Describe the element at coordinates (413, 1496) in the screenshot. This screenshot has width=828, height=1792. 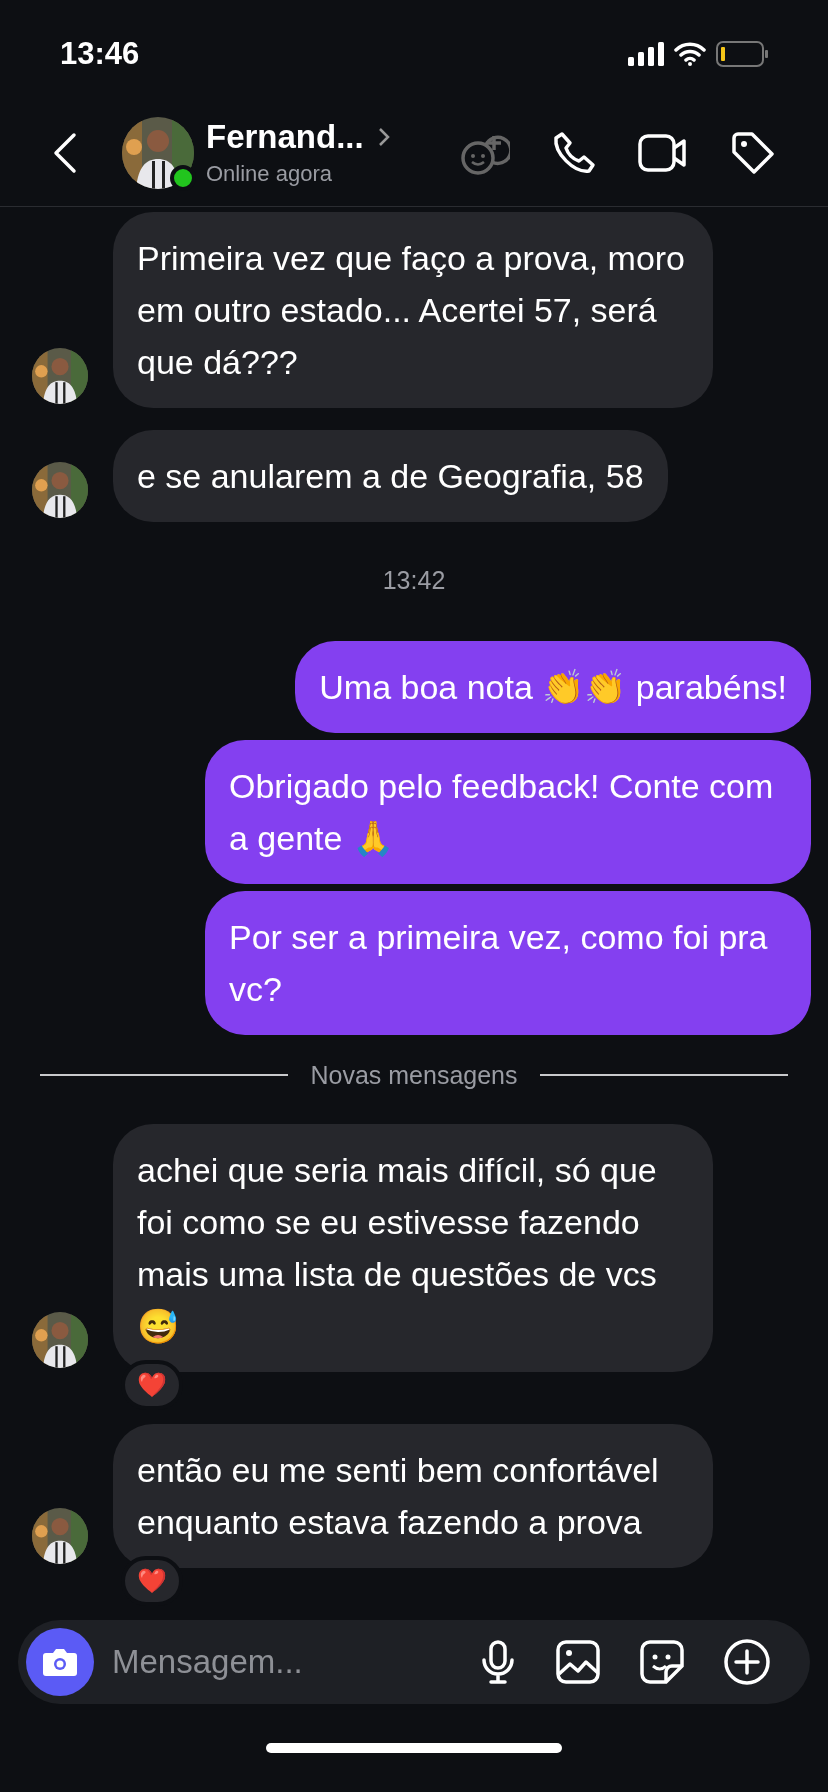
I see `message-bubble: então eu me senti bem confortável enquanto estava fazendo a prova` at that location.